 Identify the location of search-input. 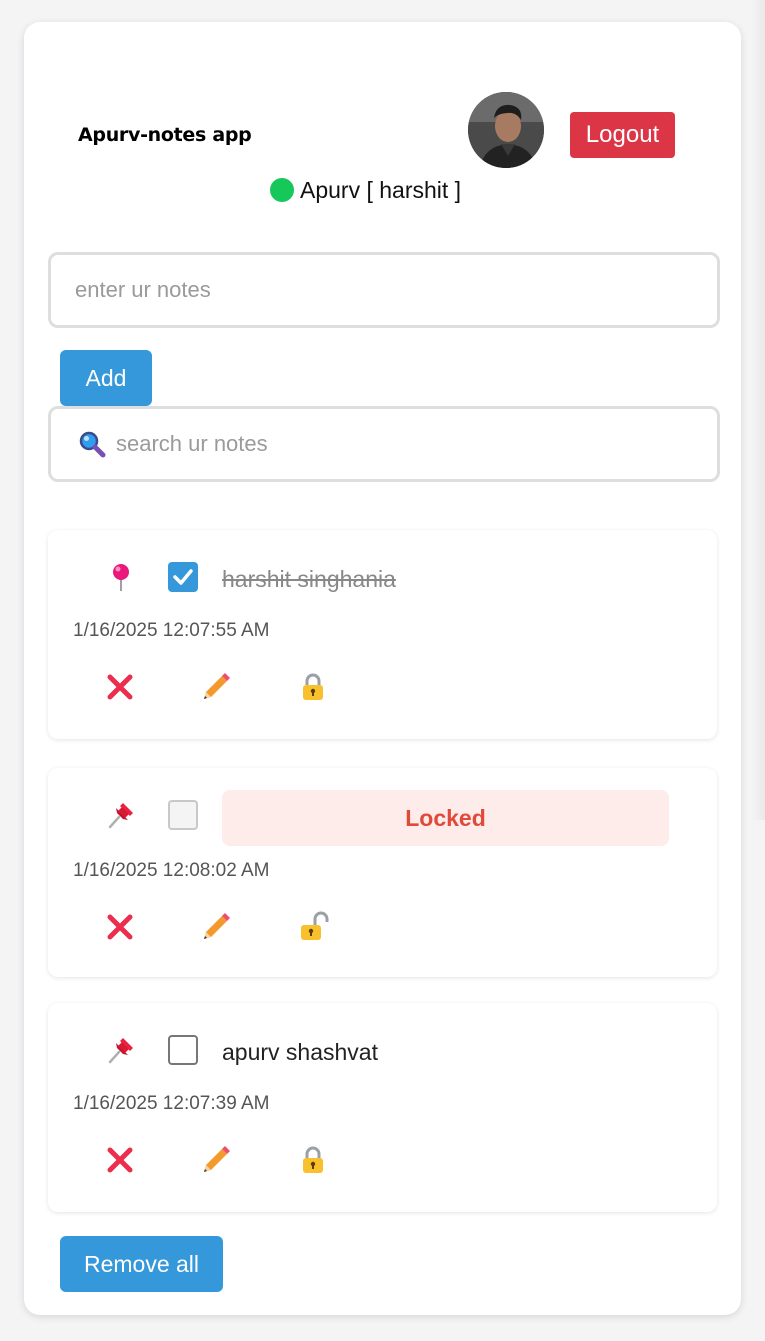
(416, 444).